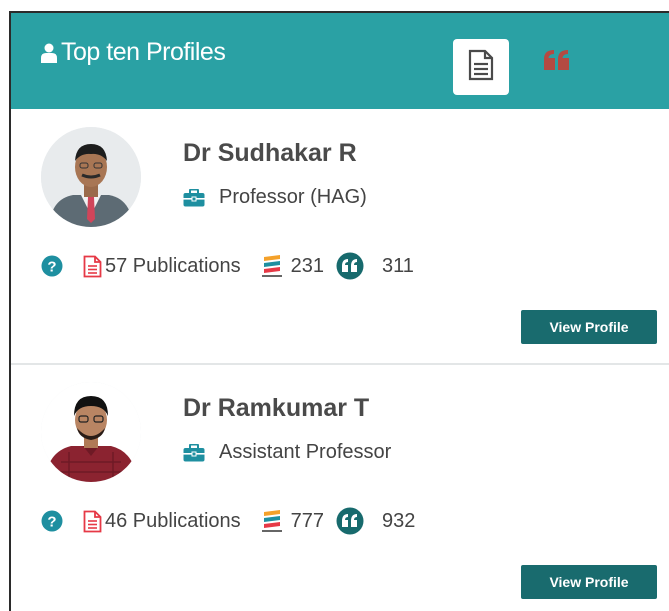 Image resolution: width=669 pixels, height=611 pixels. Describe the element at coordinates (307, 266) in the screenshot. I see `scopus-count: 231` at that location.